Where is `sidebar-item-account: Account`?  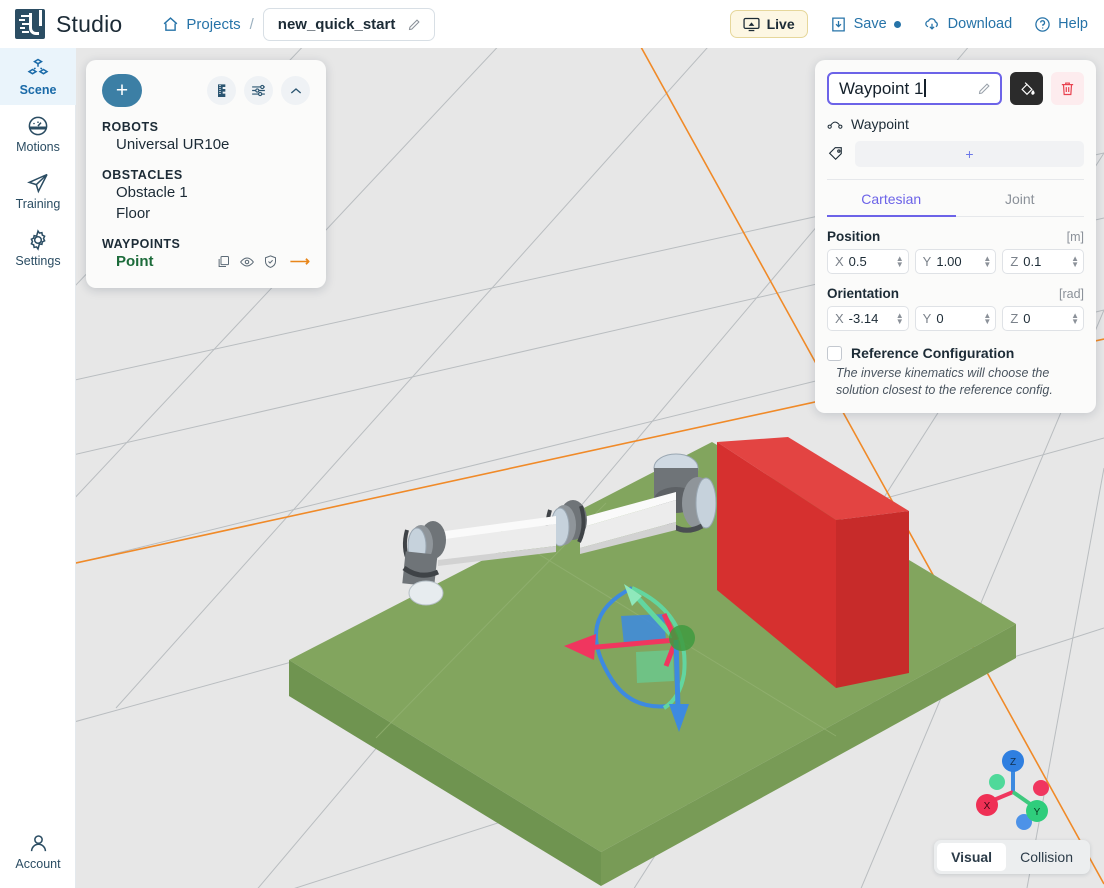
sidebar-item-account: Account is located at coordinates (38, 851).